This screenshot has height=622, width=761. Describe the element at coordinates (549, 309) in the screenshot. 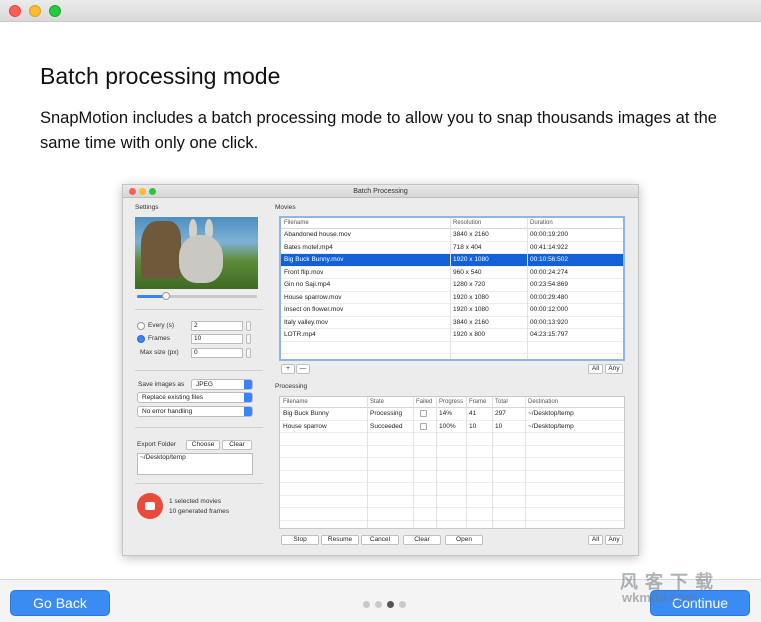

I see `movie-duration: 00:00:12:000` at that location.